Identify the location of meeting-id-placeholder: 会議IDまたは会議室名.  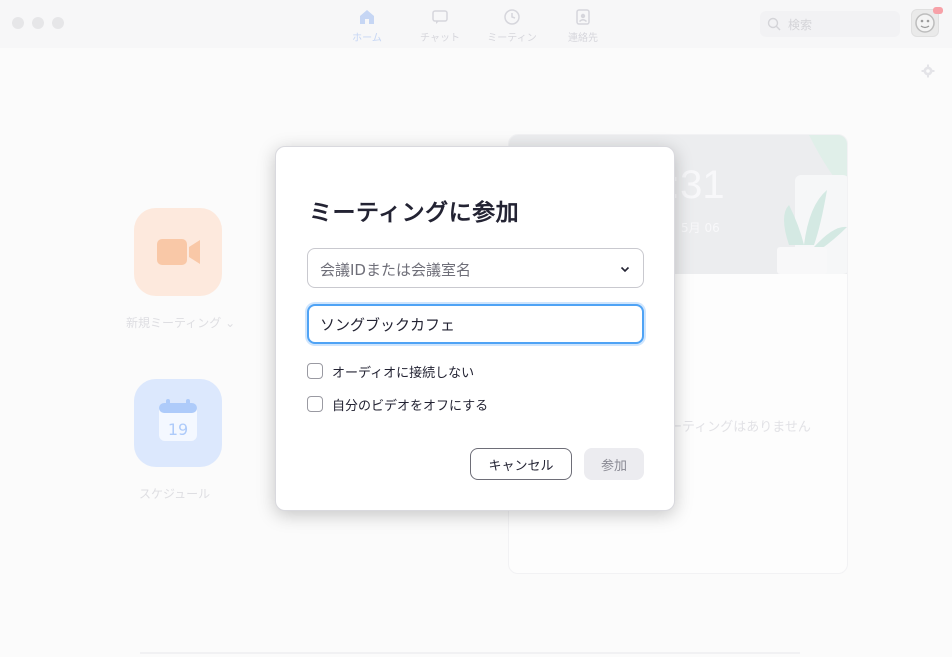
(395, 270).